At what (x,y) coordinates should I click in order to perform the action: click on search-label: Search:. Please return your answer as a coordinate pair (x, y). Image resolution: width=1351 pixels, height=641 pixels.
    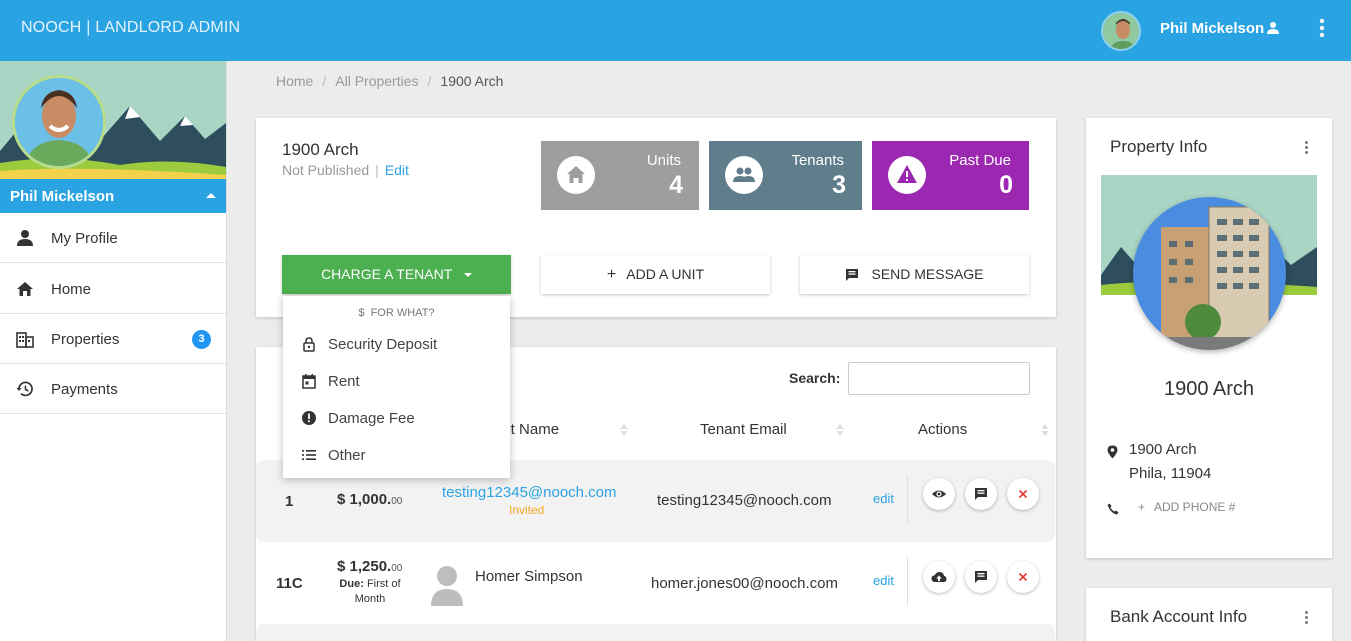
    Looking at the image, I should click on (815, 378).